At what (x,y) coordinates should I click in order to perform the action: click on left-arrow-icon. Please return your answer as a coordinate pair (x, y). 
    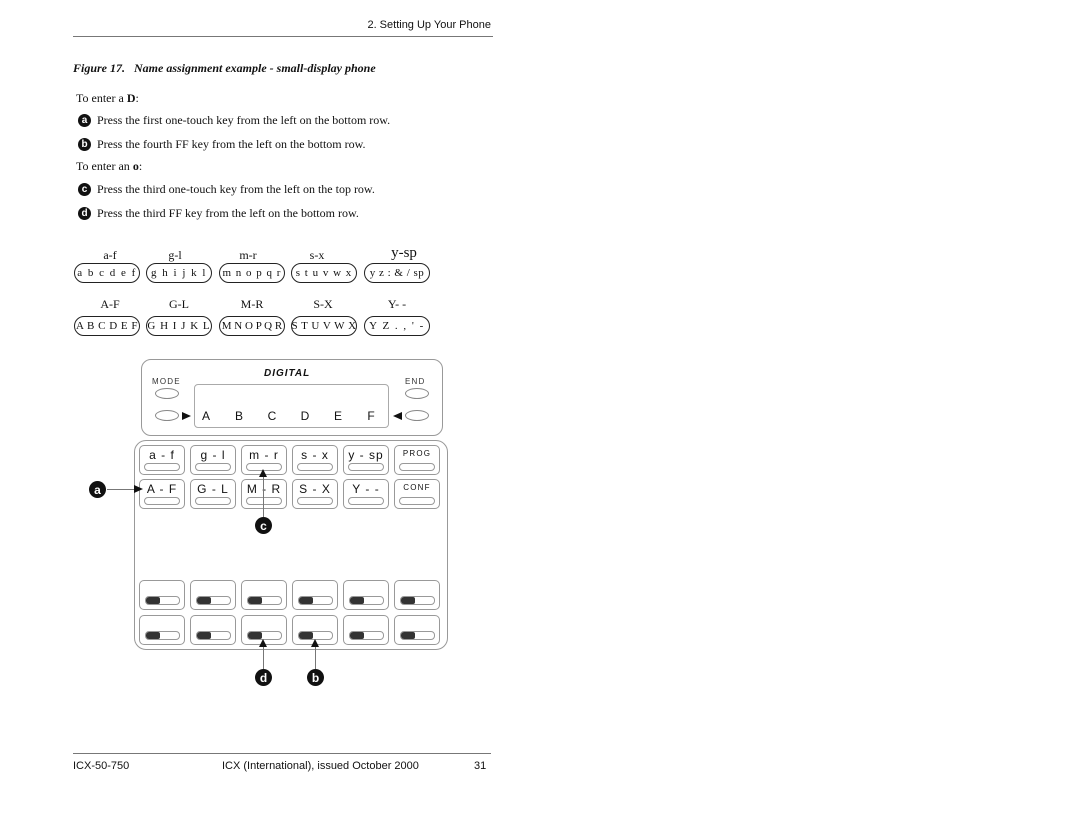
    Looking at the image, I should click on (397, 416).